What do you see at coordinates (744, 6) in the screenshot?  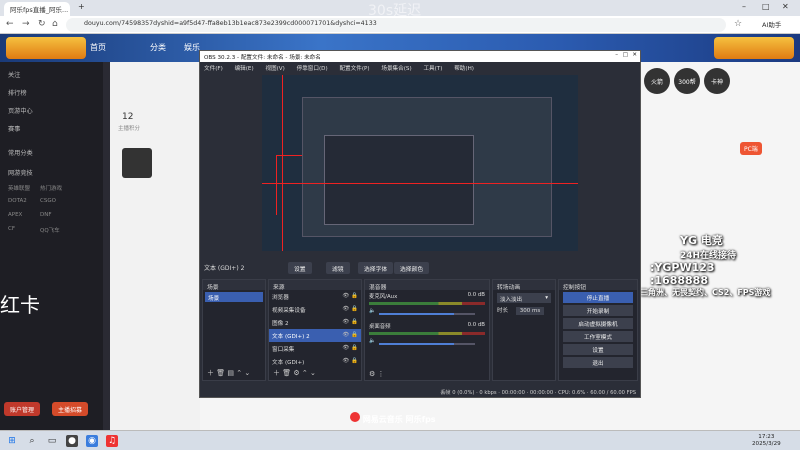 I see `minimize-icon: –` at bounding box center [744, 6].